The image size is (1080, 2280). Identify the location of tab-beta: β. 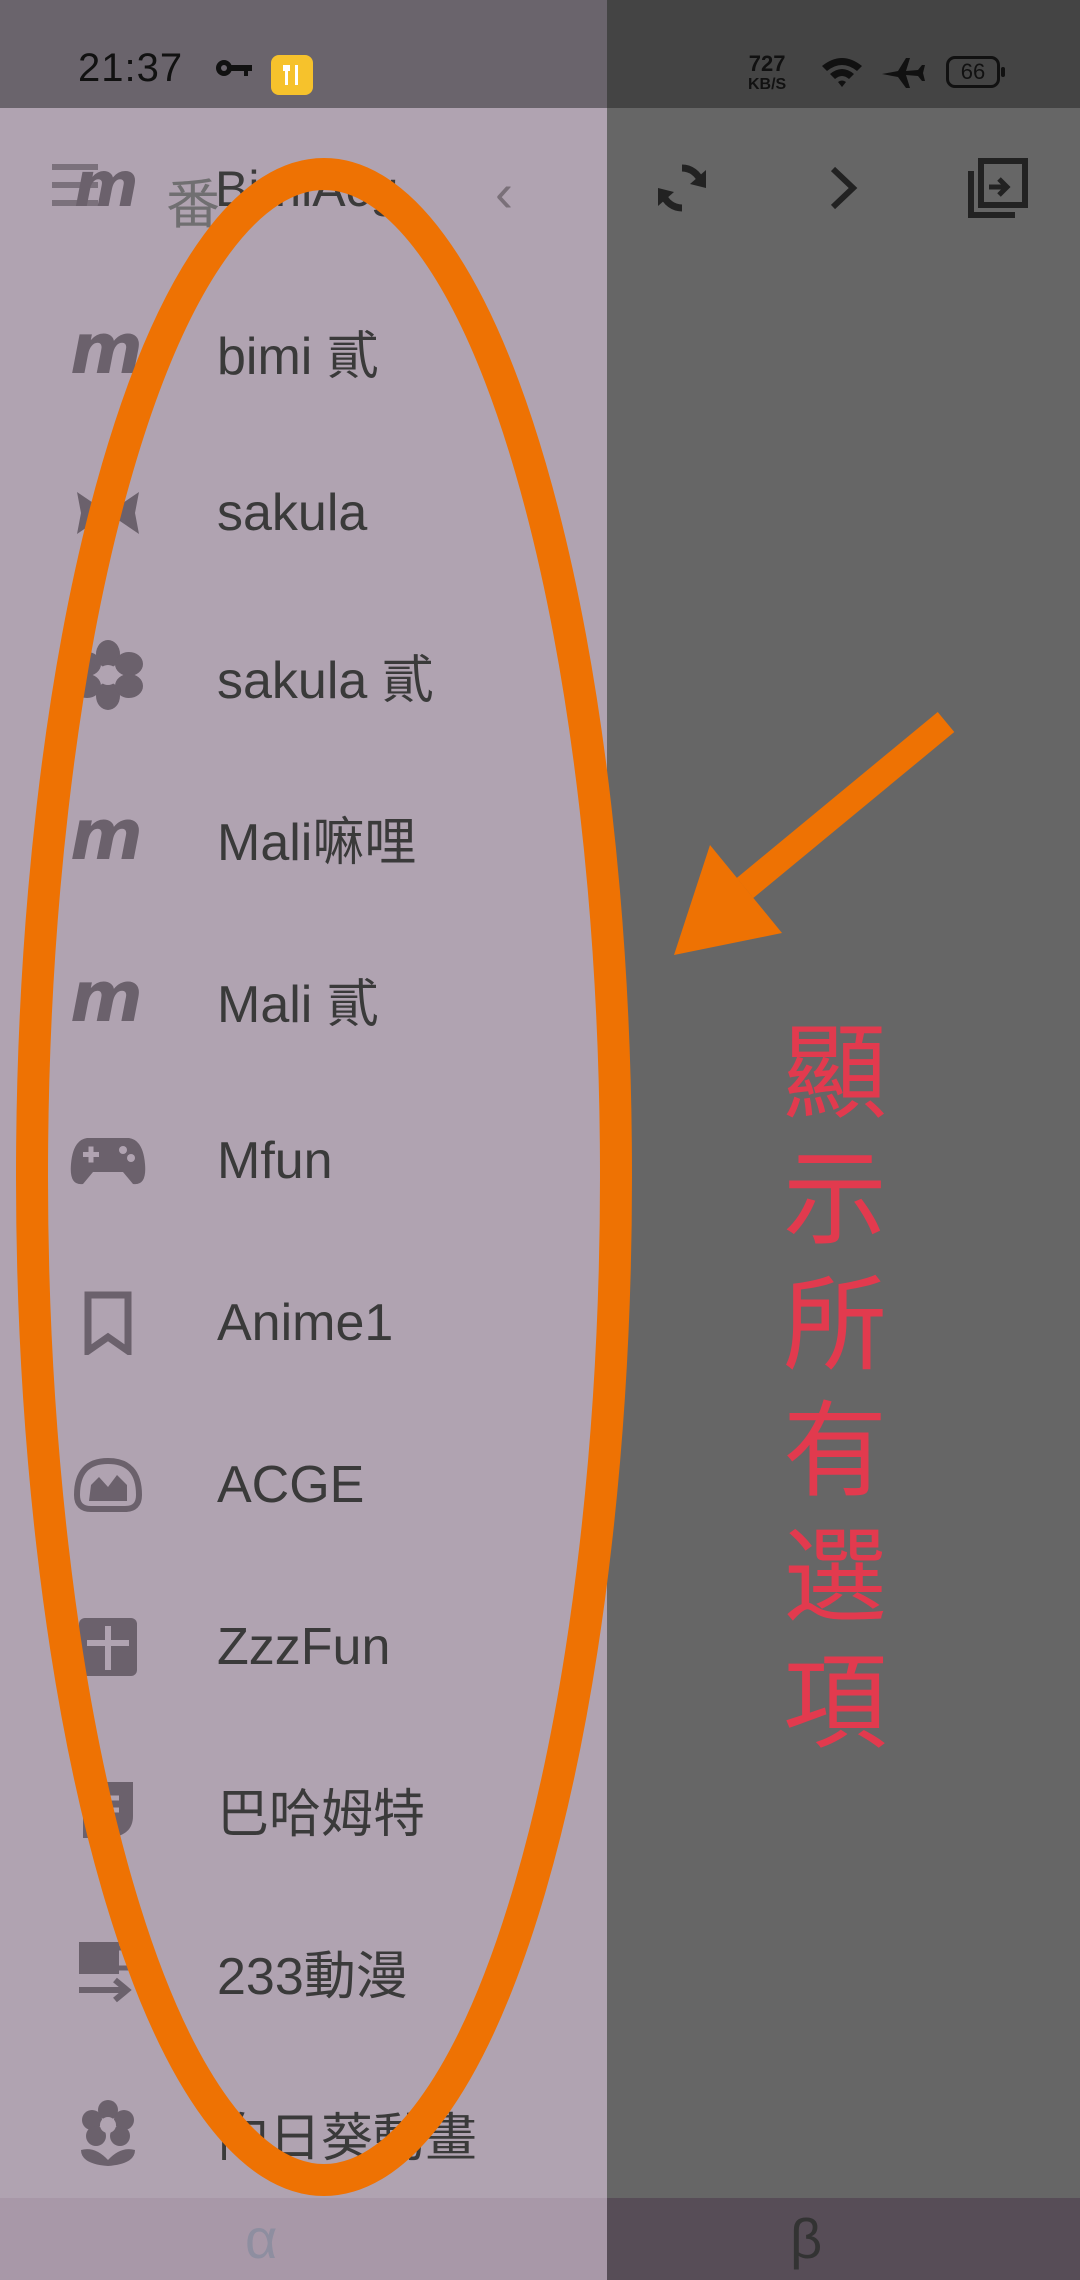
(806, 2238).